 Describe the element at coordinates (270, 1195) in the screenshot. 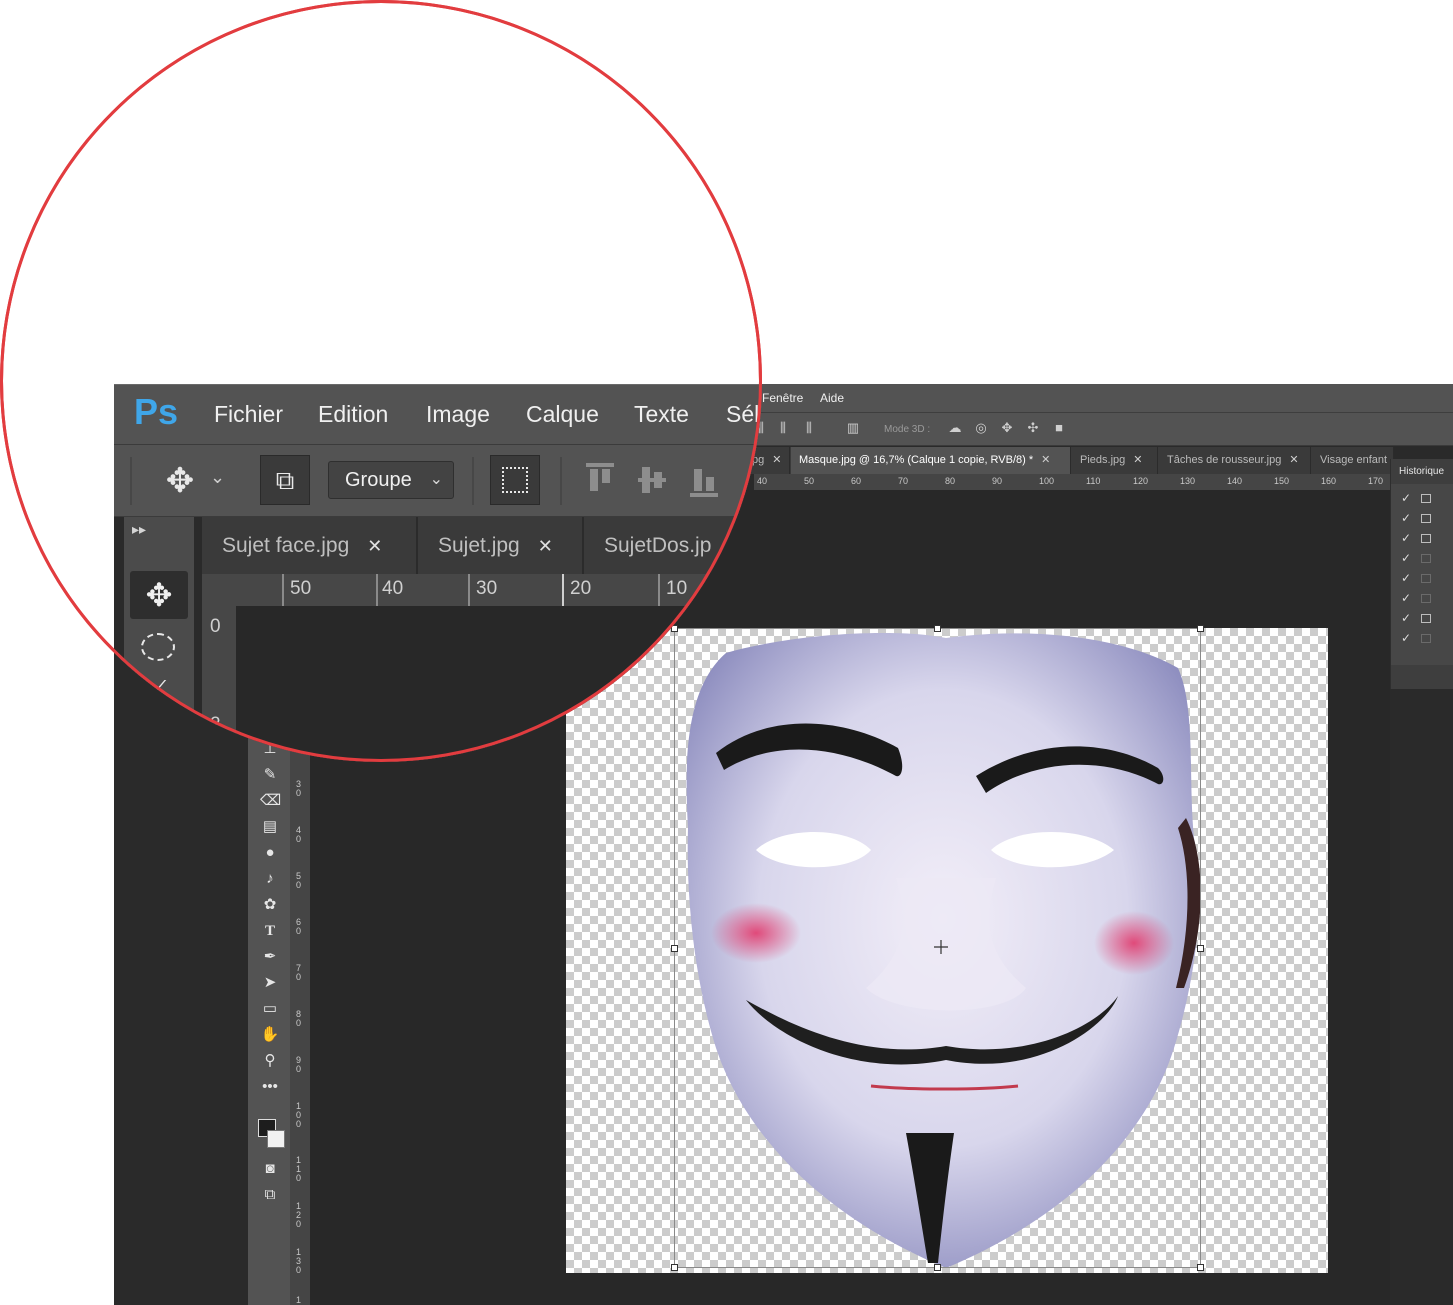

I see `screen-mode-icon: ⧉` at that location.